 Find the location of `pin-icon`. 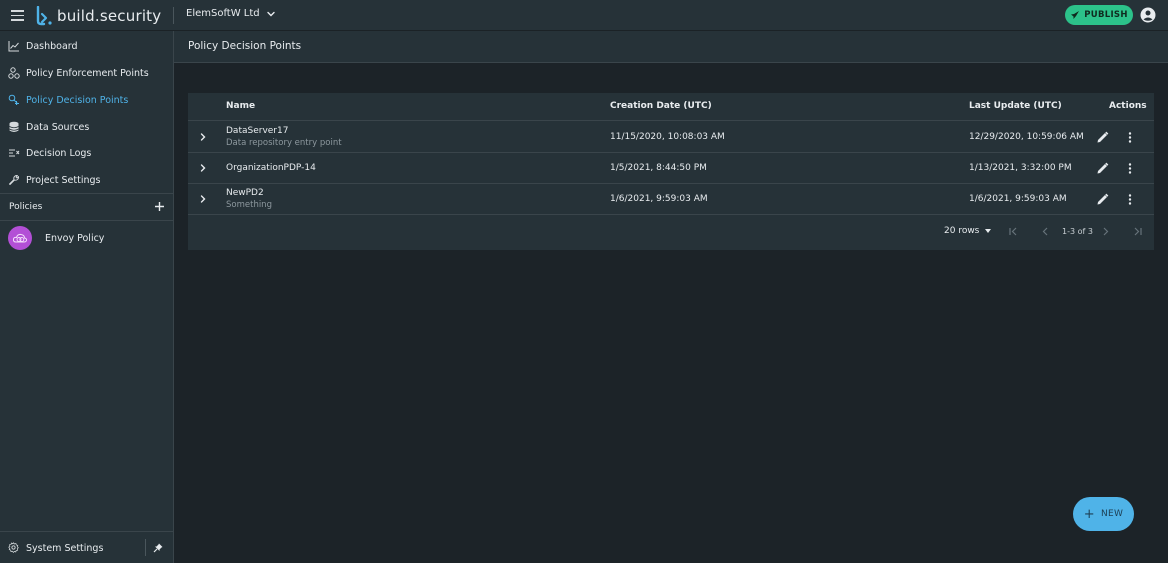

pin-icon is located at coordinates (158, 548).